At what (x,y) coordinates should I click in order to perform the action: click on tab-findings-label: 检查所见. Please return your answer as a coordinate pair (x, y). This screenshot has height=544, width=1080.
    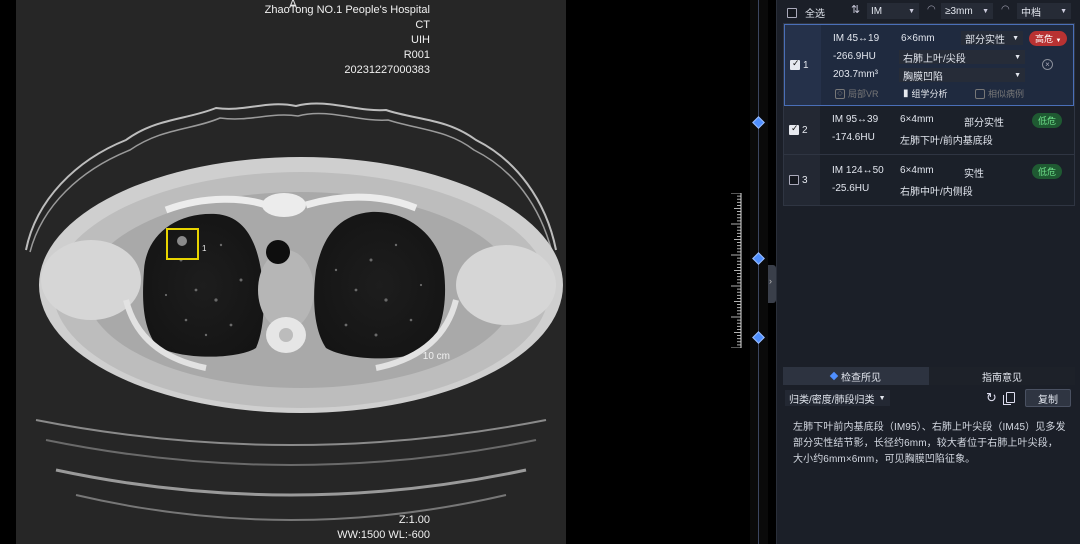
    Looking at the image, I should click on (861, 378).